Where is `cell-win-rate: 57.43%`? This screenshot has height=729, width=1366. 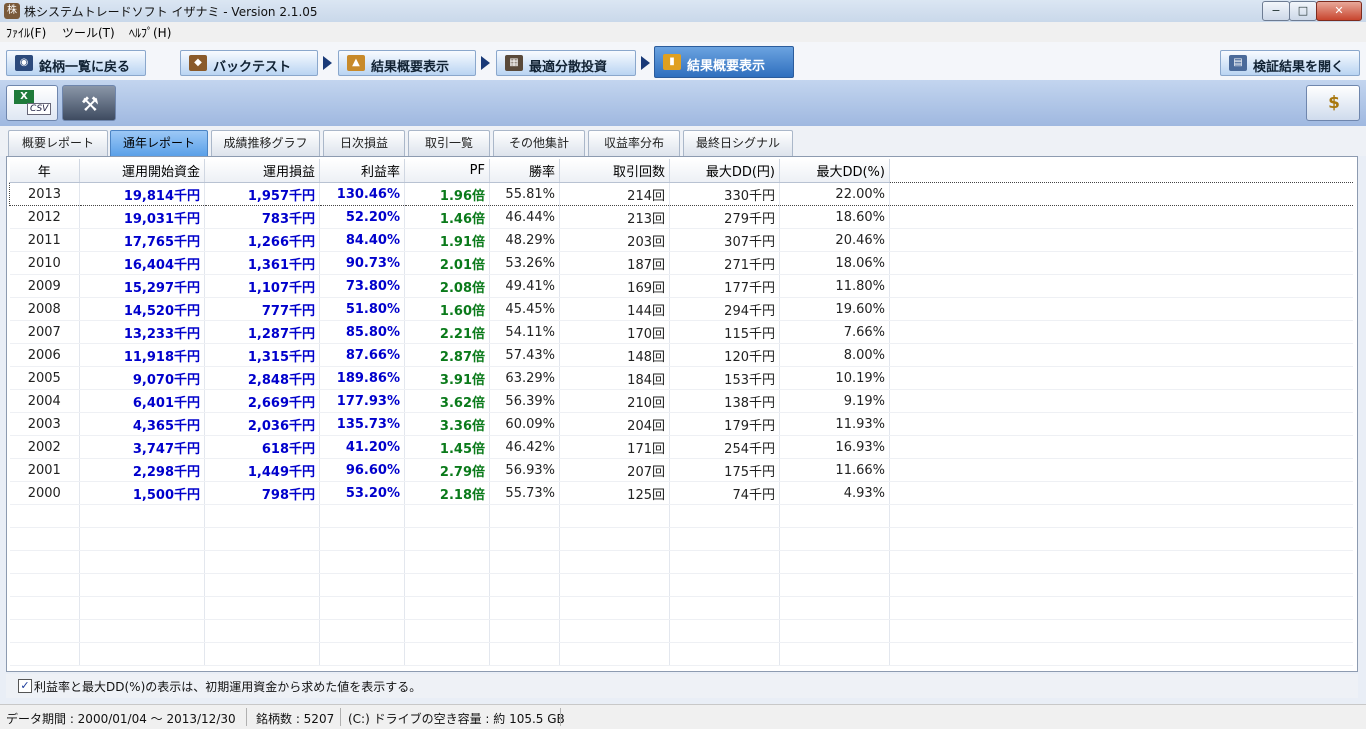
cell-win-rate: 57.43% is located at coordinates (524, 355).